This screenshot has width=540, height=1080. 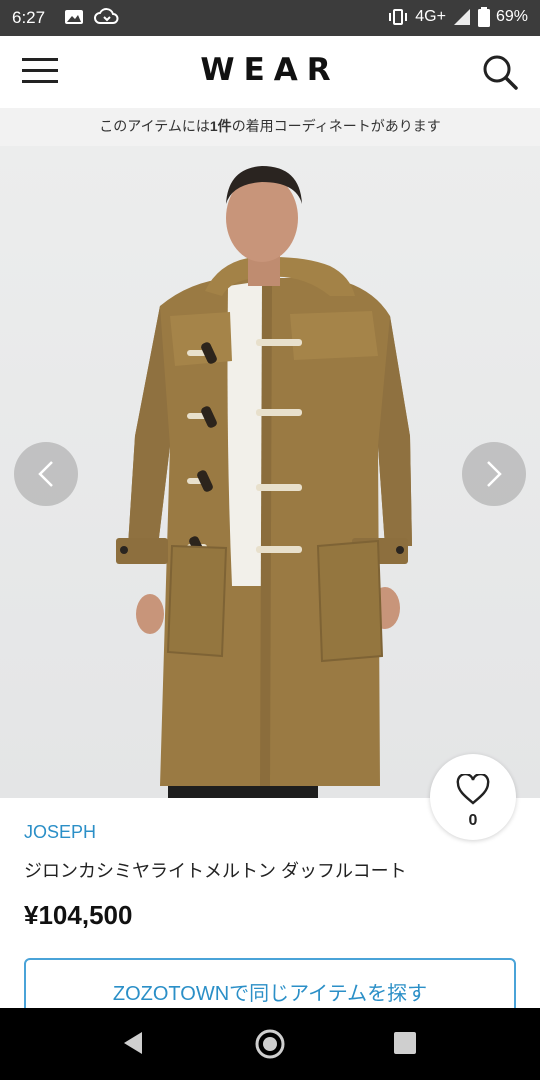 I want to click on recent-apps-icon, so click(x=405, y=1043).